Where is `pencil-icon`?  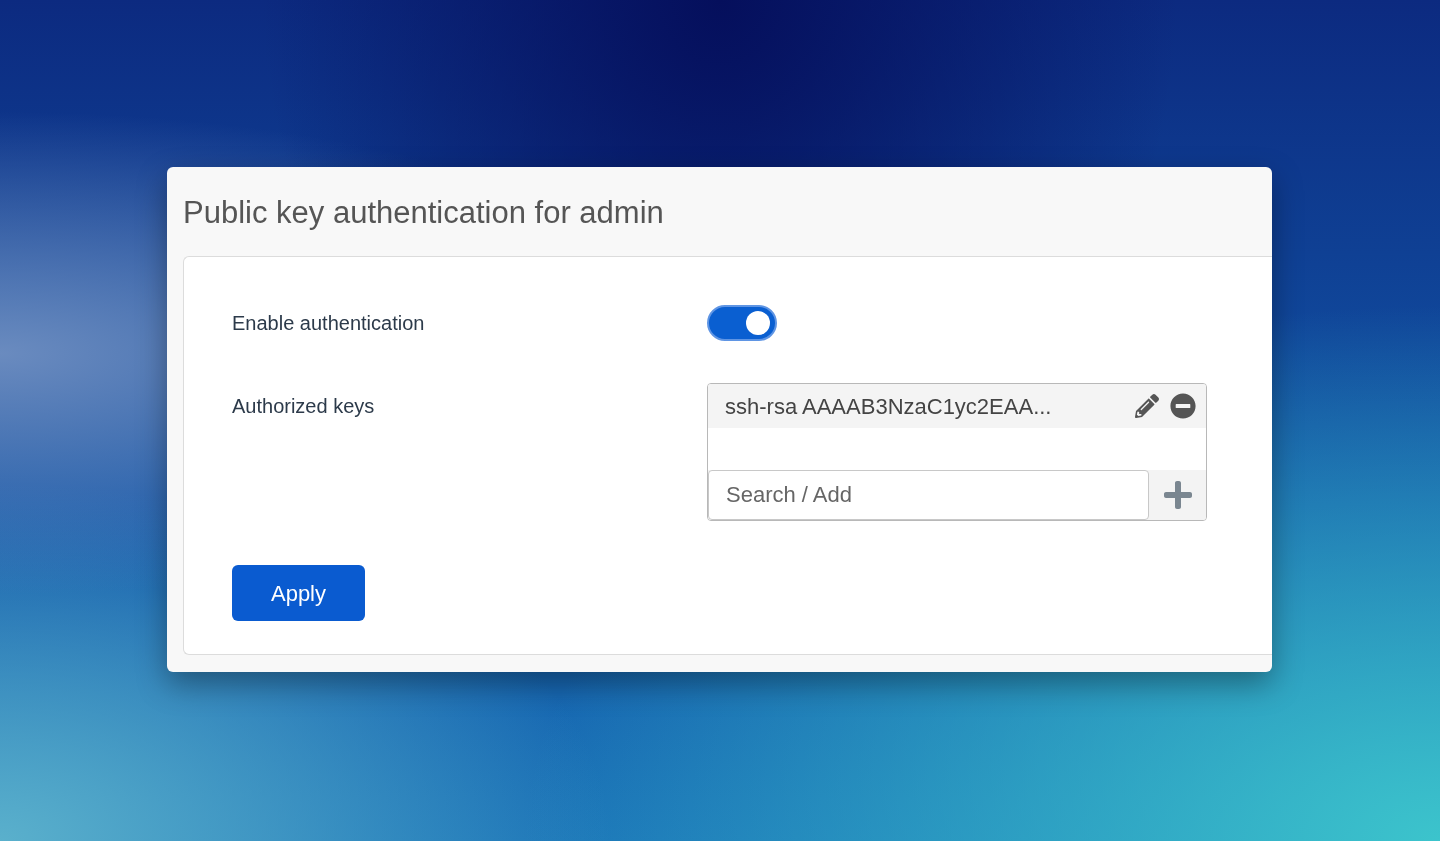 pencil-icon is located at coordinates (1147, 406).